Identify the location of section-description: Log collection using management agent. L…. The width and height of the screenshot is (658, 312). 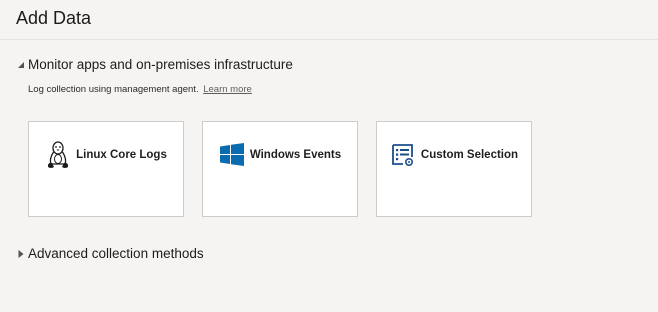
(140, 89).